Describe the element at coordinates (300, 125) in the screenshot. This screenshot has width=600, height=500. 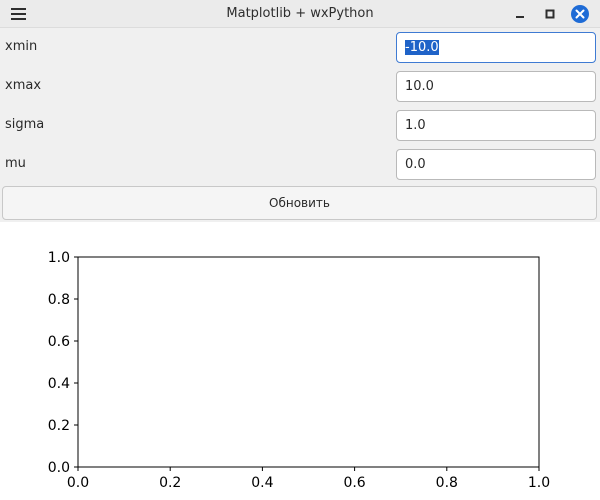
I see `form-row-sigma: sigma 1.0` at that location.